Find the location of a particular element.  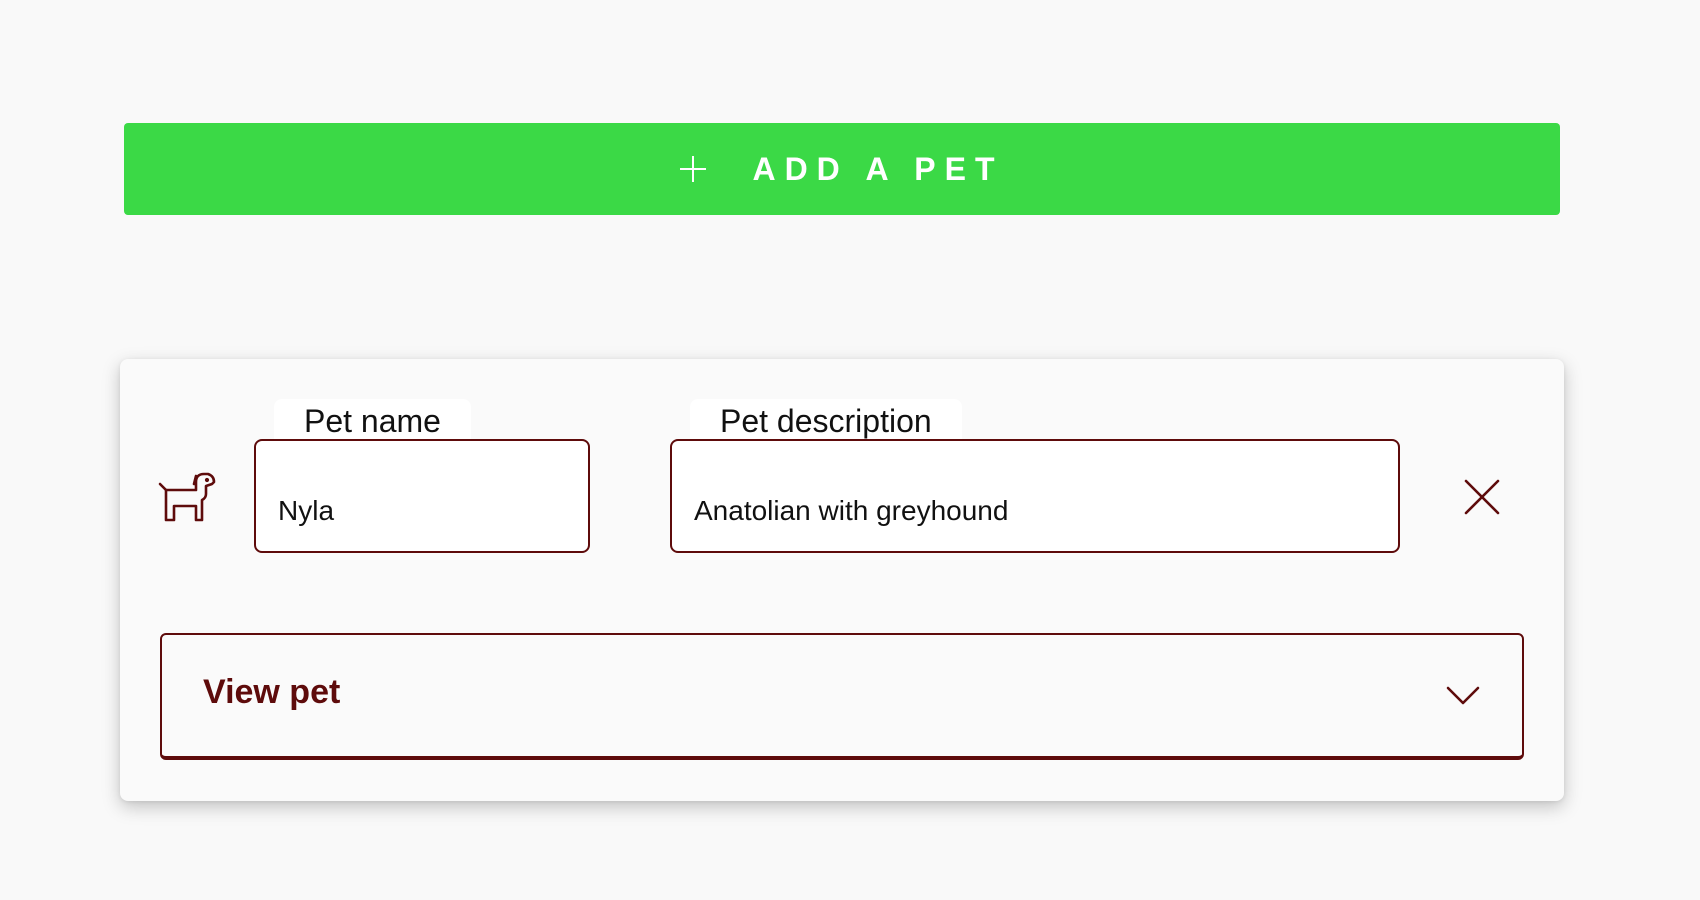

plus-icon is located at coordinates (693, 169).